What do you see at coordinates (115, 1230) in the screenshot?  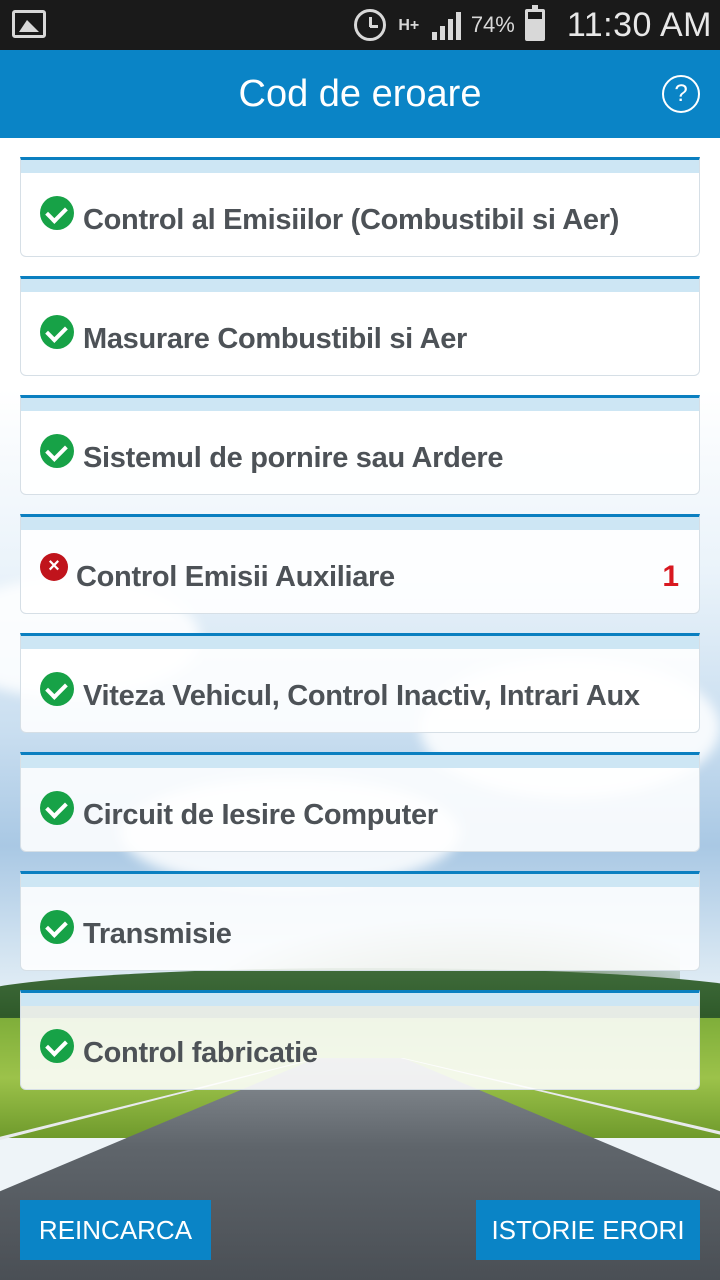 I see `reload-button: REINCARCA` at bounding box center [115, 1230].